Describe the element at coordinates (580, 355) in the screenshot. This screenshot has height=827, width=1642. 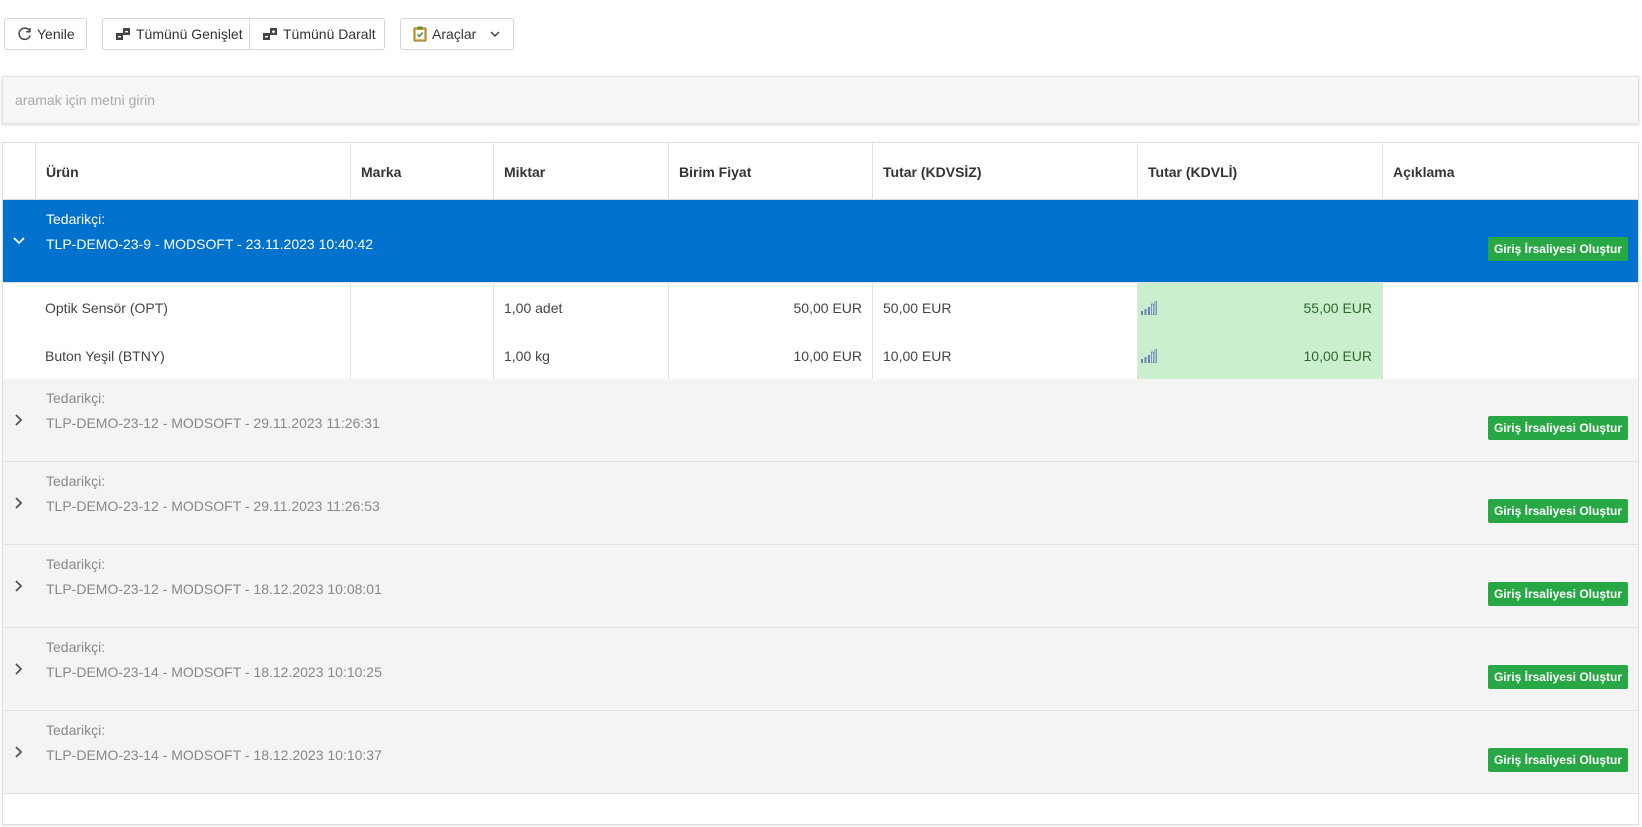
I see `cell-qty: 1,00 kg` at that location.